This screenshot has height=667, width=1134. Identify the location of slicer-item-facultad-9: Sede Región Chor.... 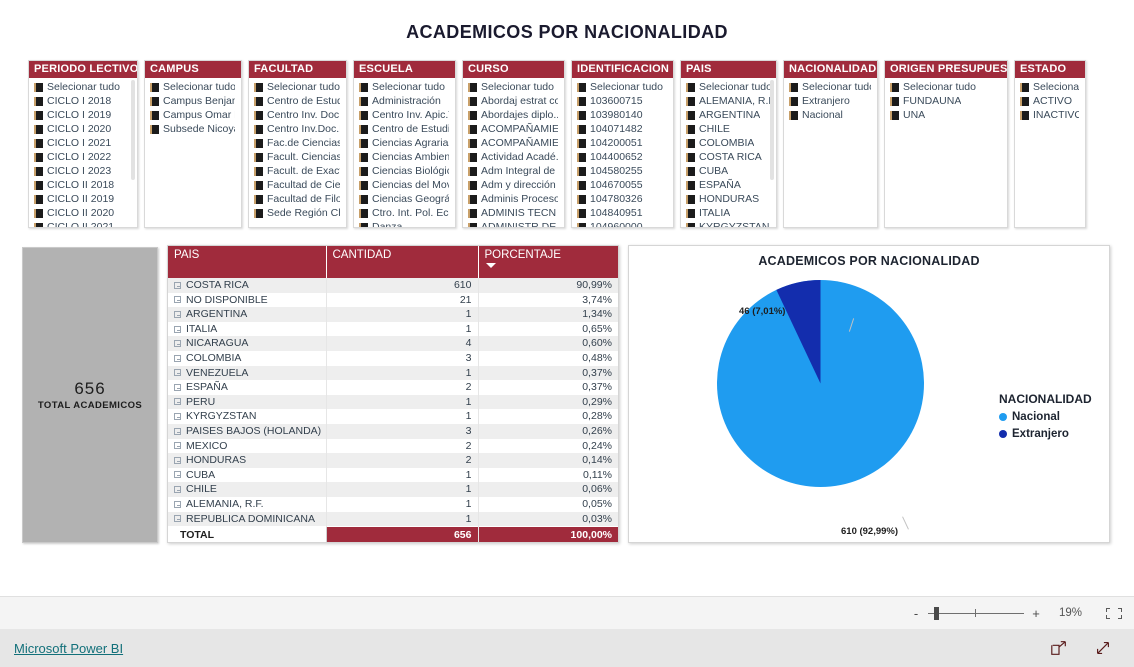
(297, 213).